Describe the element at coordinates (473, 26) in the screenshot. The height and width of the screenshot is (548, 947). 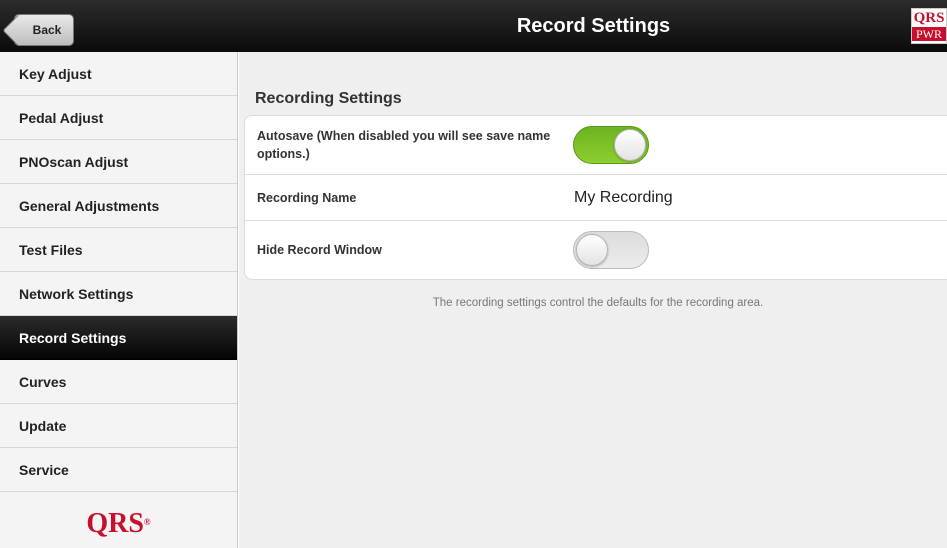
I see `top-bar: Back Record Settings QRS PWR` at that location.